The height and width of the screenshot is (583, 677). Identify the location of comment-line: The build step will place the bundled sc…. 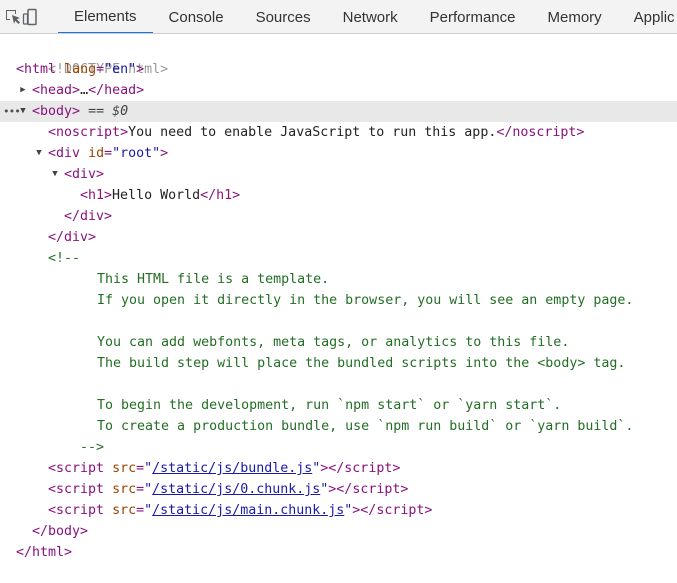
(338, 363).